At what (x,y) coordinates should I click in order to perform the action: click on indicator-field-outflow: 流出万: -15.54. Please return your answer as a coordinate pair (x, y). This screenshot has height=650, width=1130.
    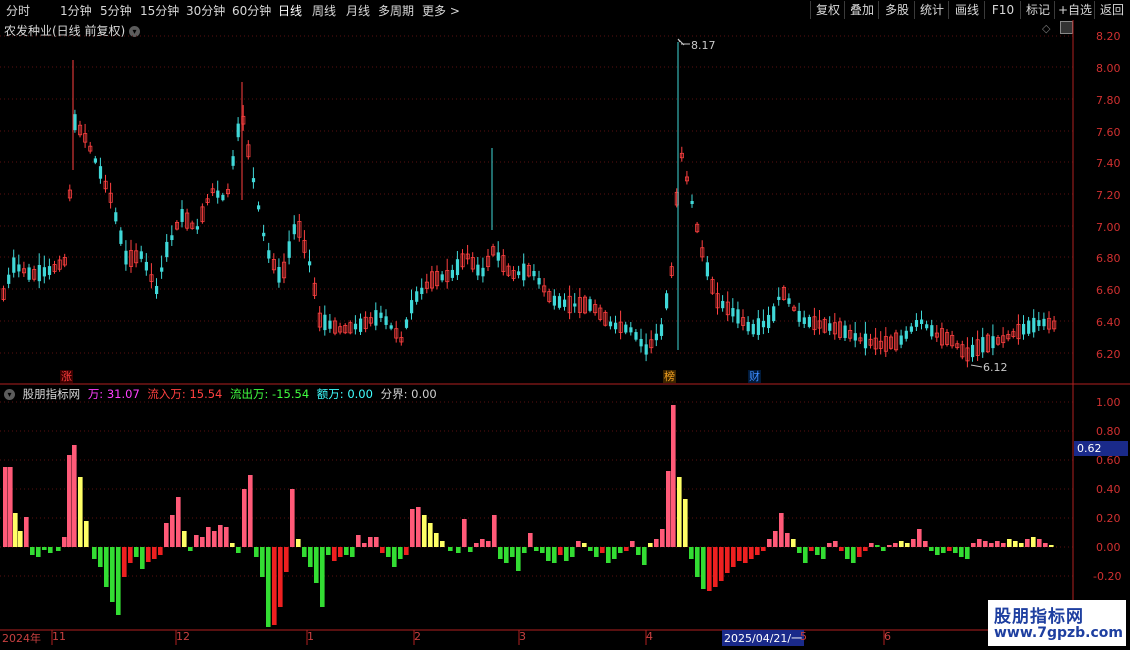
    Looking at the image, I should click on (270, 394).